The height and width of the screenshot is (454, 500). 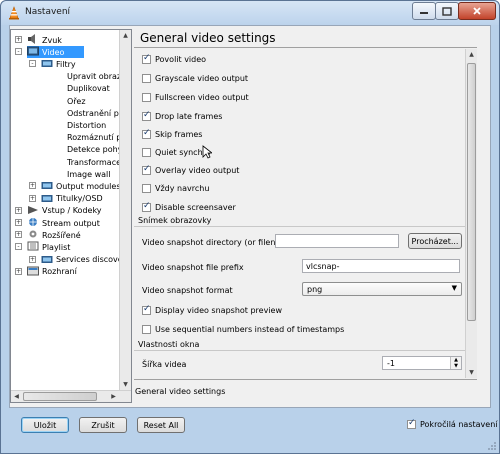 What do you see at coordinates (305, 226) in the screenshot?
I see `snapshot-section-divider` at bounding box center [305, 226].